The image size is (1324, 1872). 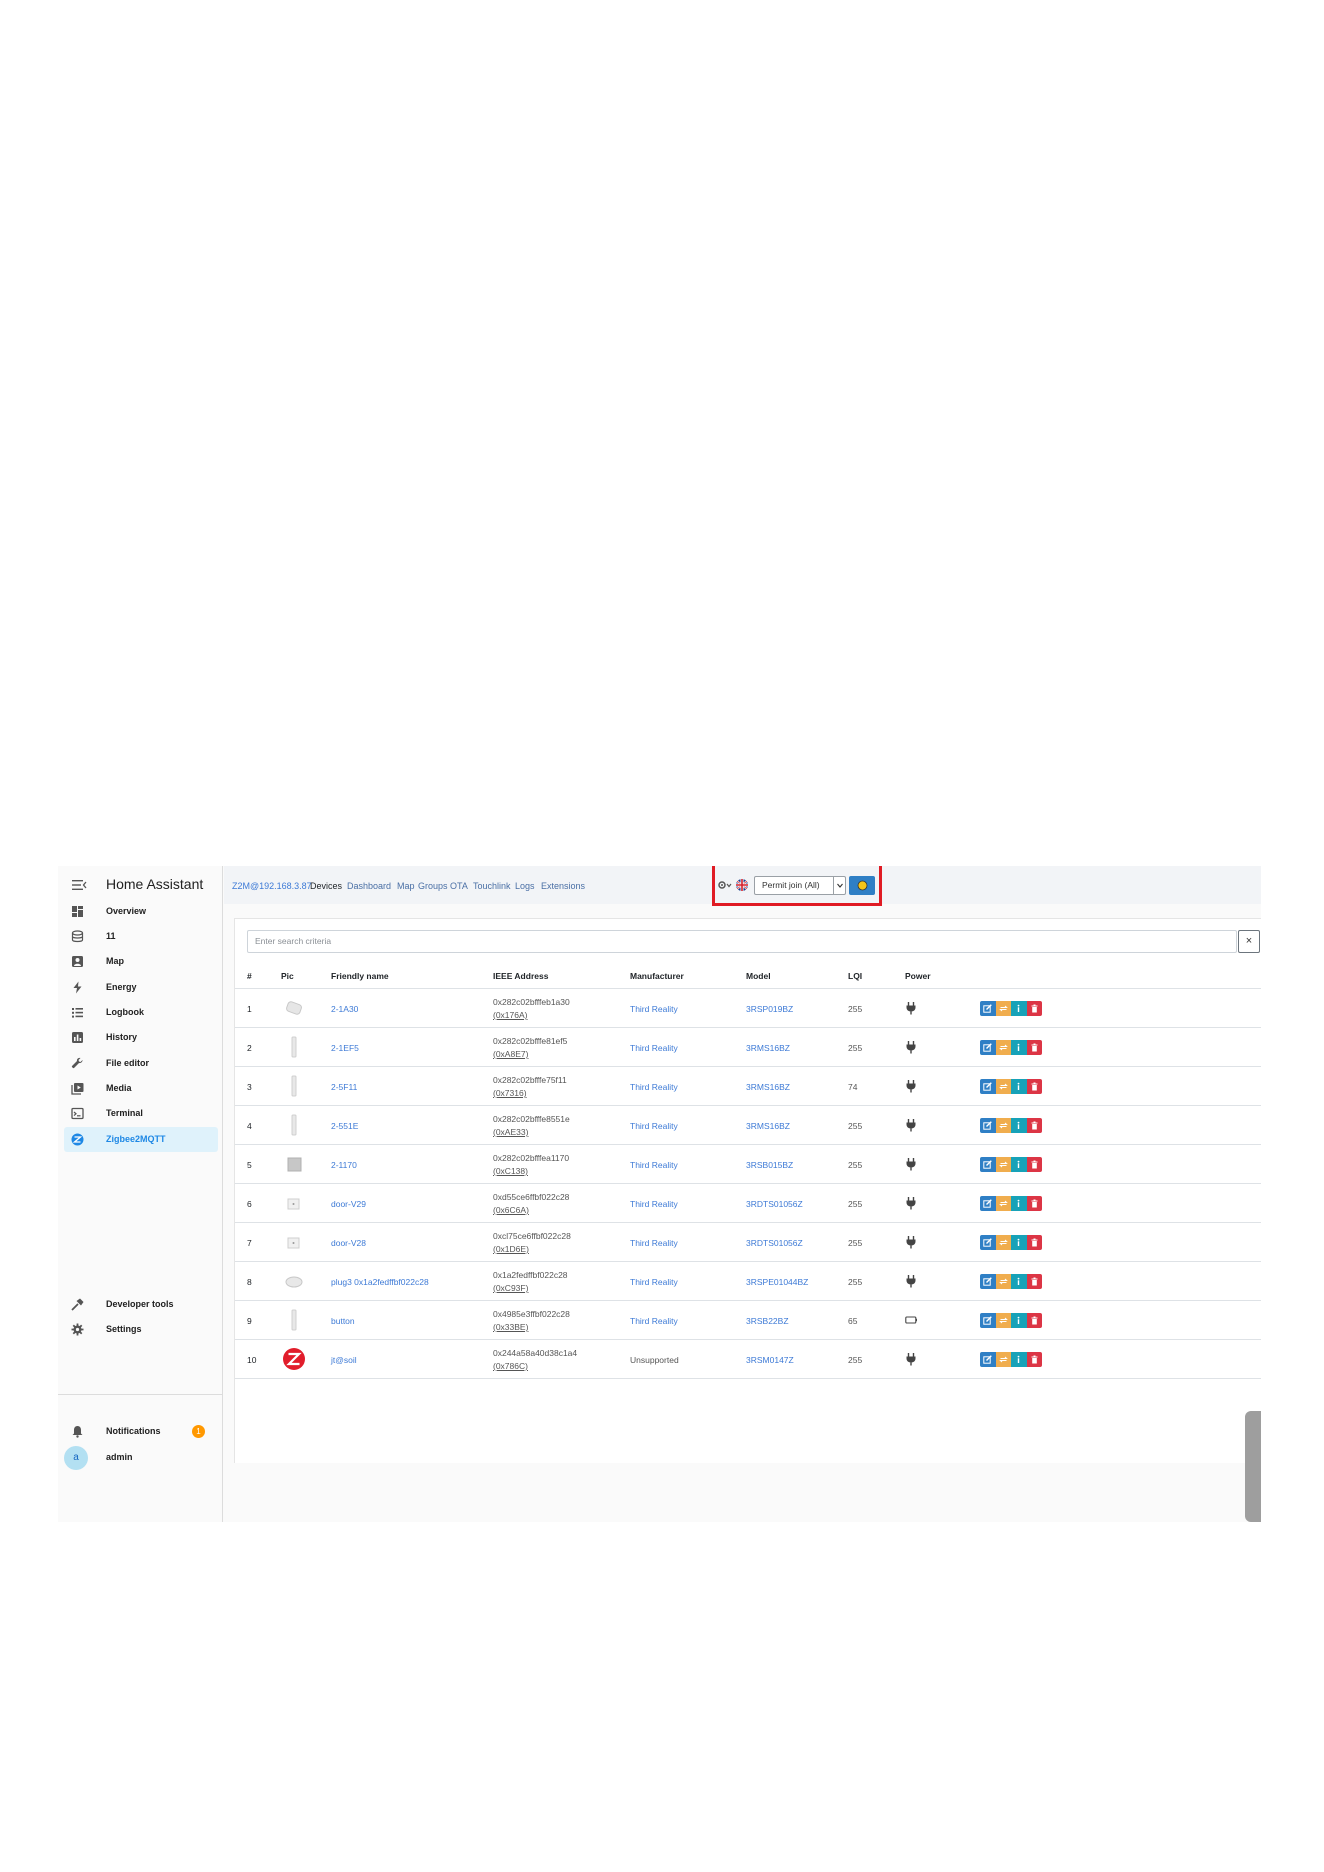 I want to click on col-header-manufacturer: Manufacturer, so click(x=657, y=976).